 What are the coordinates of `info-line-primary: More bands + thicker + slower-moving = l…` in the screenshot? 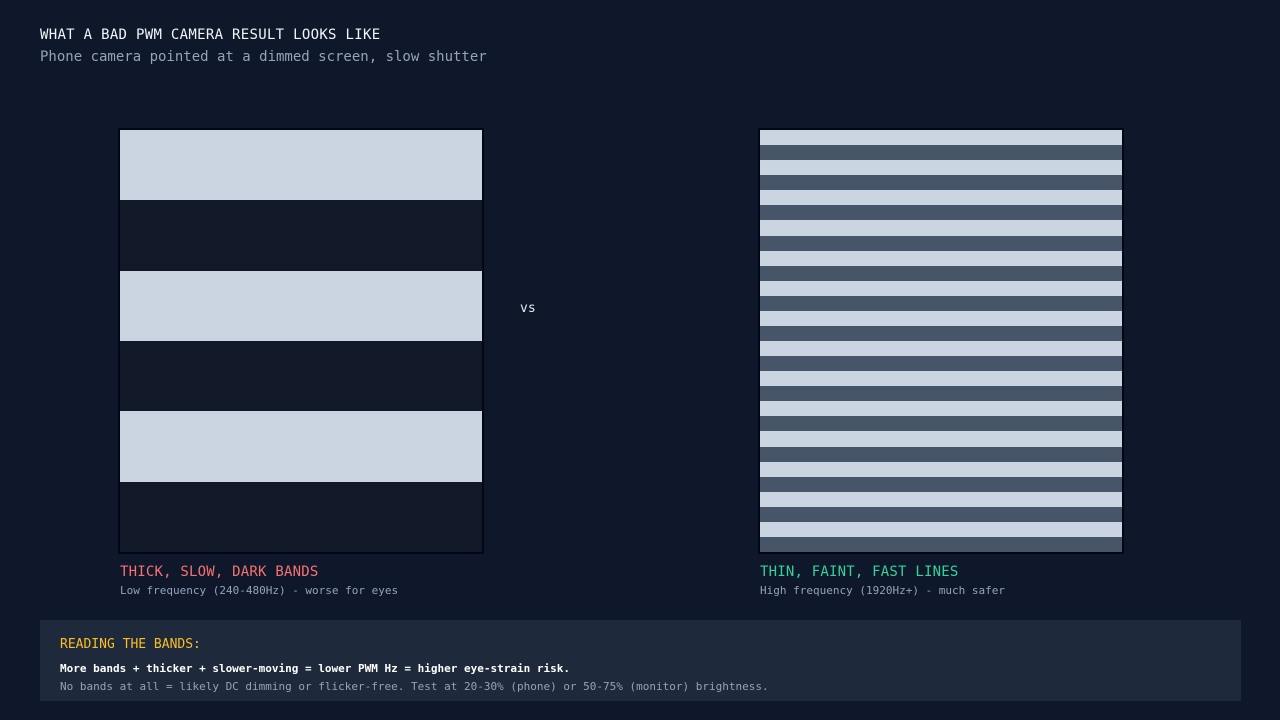 It's located at (315, 668).